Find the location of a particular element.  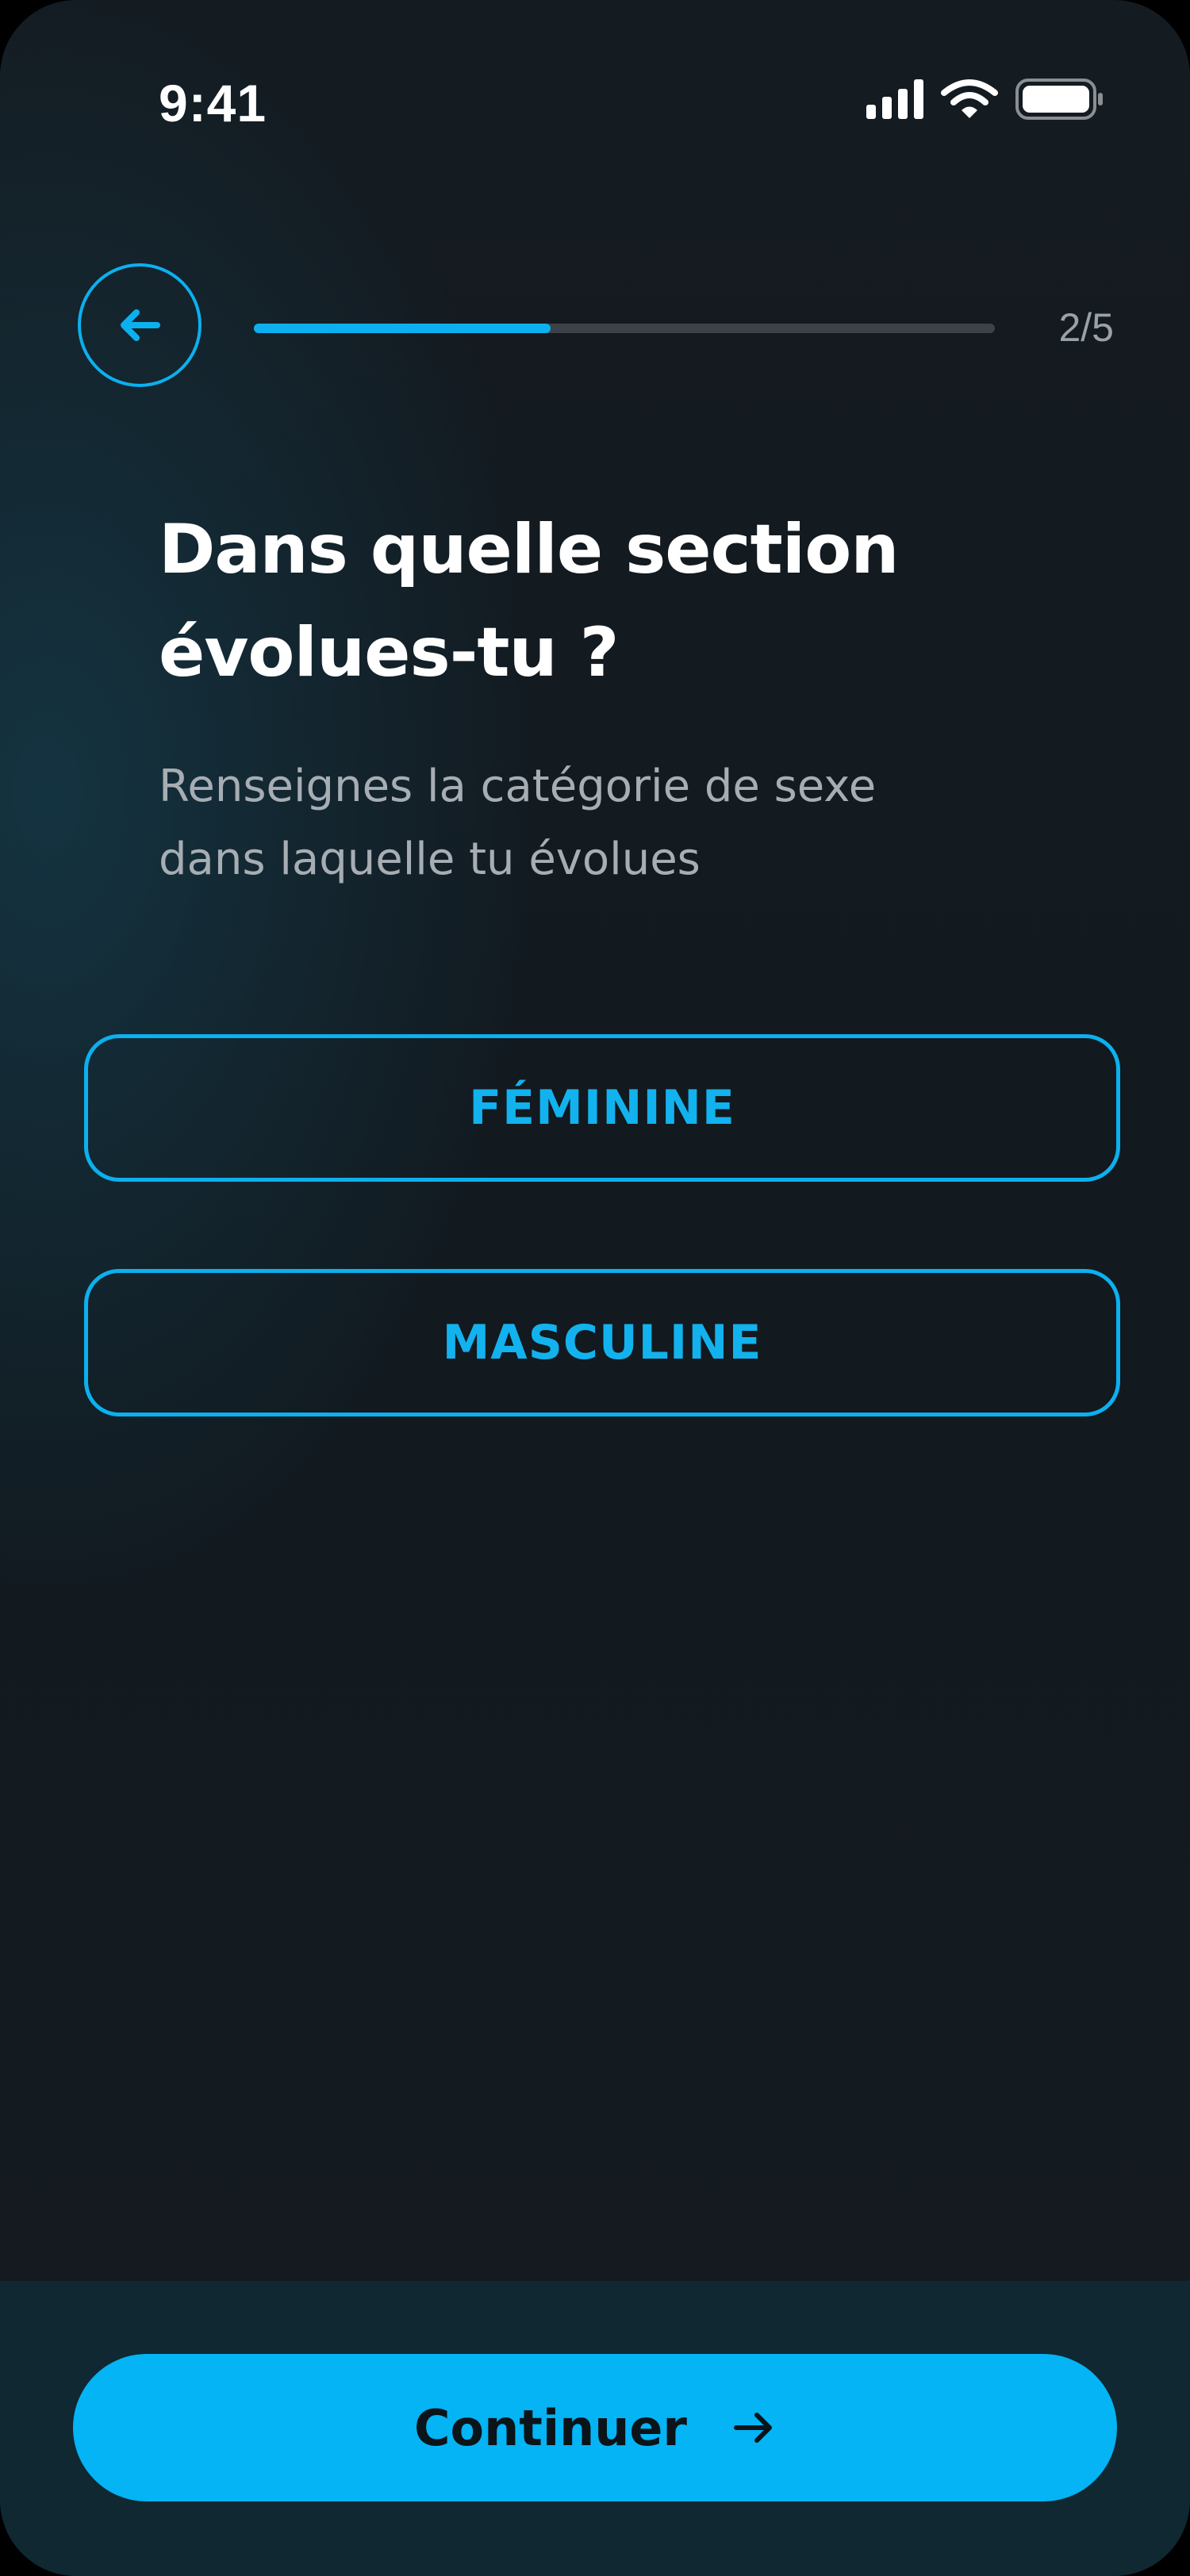

status-time: 9:41 is located at coordinates (213, 103).